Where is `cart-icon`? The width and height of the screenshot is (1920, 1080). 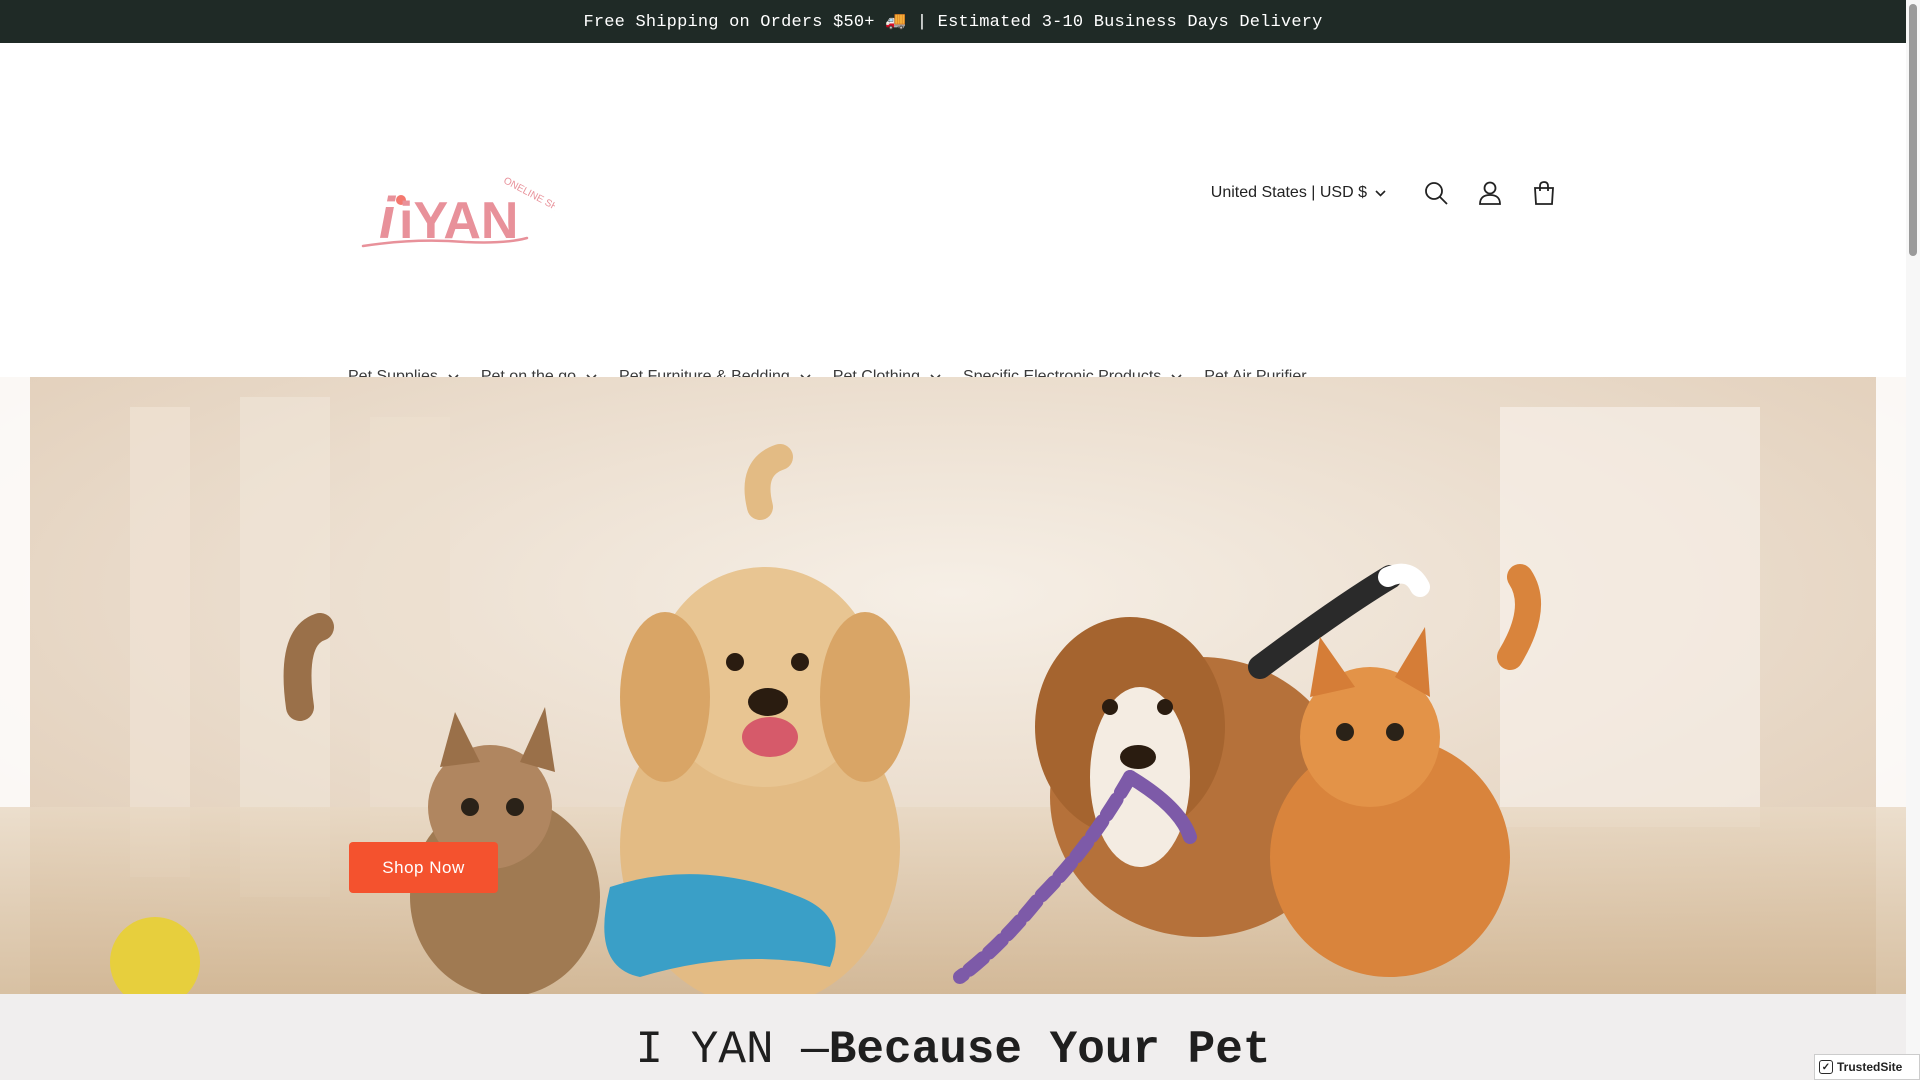
cart-icon is located at coordinates (1544, 193).